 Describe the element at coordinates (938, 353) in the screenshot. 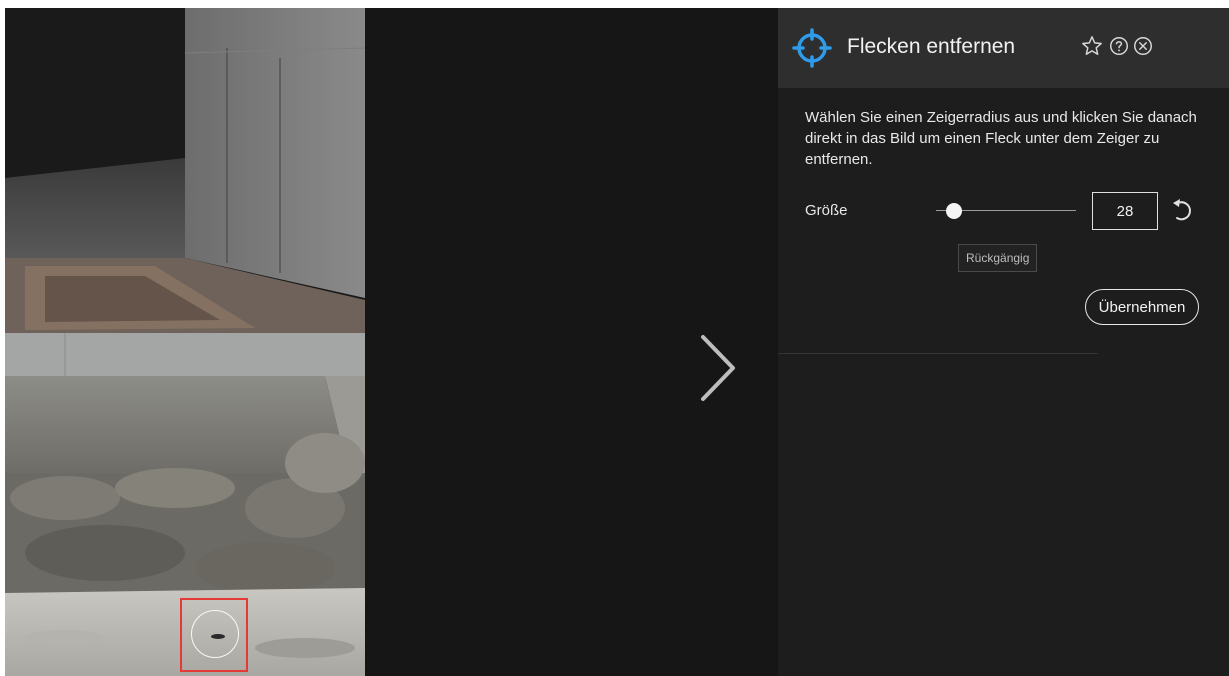

I see `divider` at that location.